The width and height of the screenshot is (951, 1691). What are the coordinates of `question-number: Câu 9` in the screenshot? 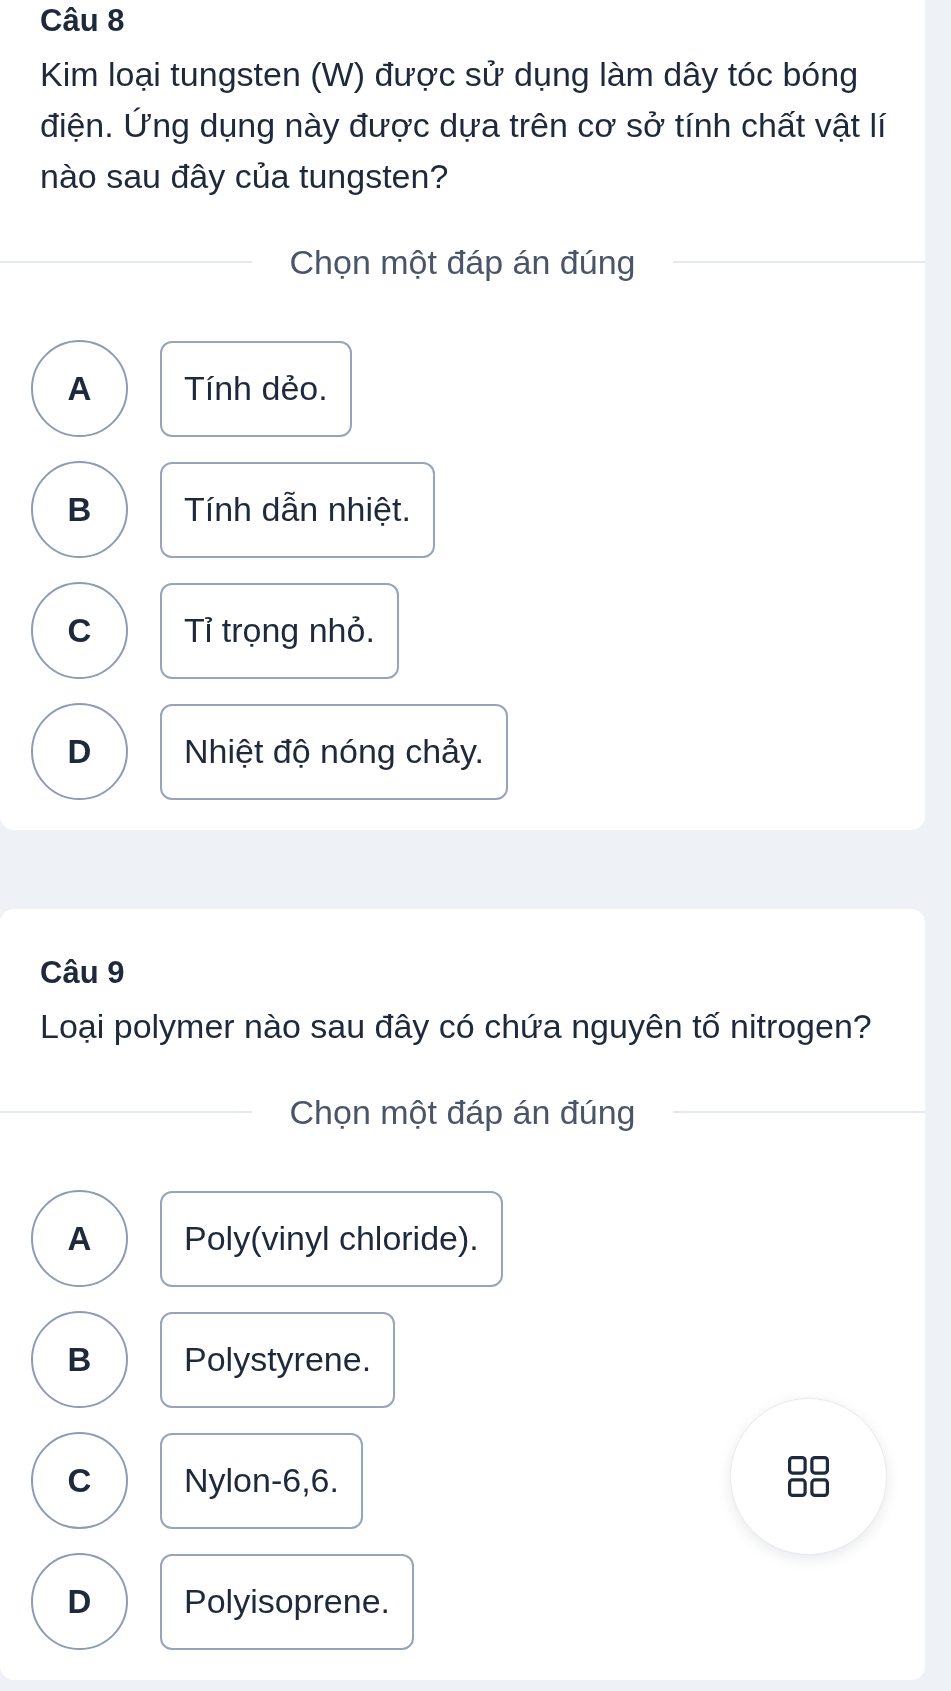 It's located at (83, 973).